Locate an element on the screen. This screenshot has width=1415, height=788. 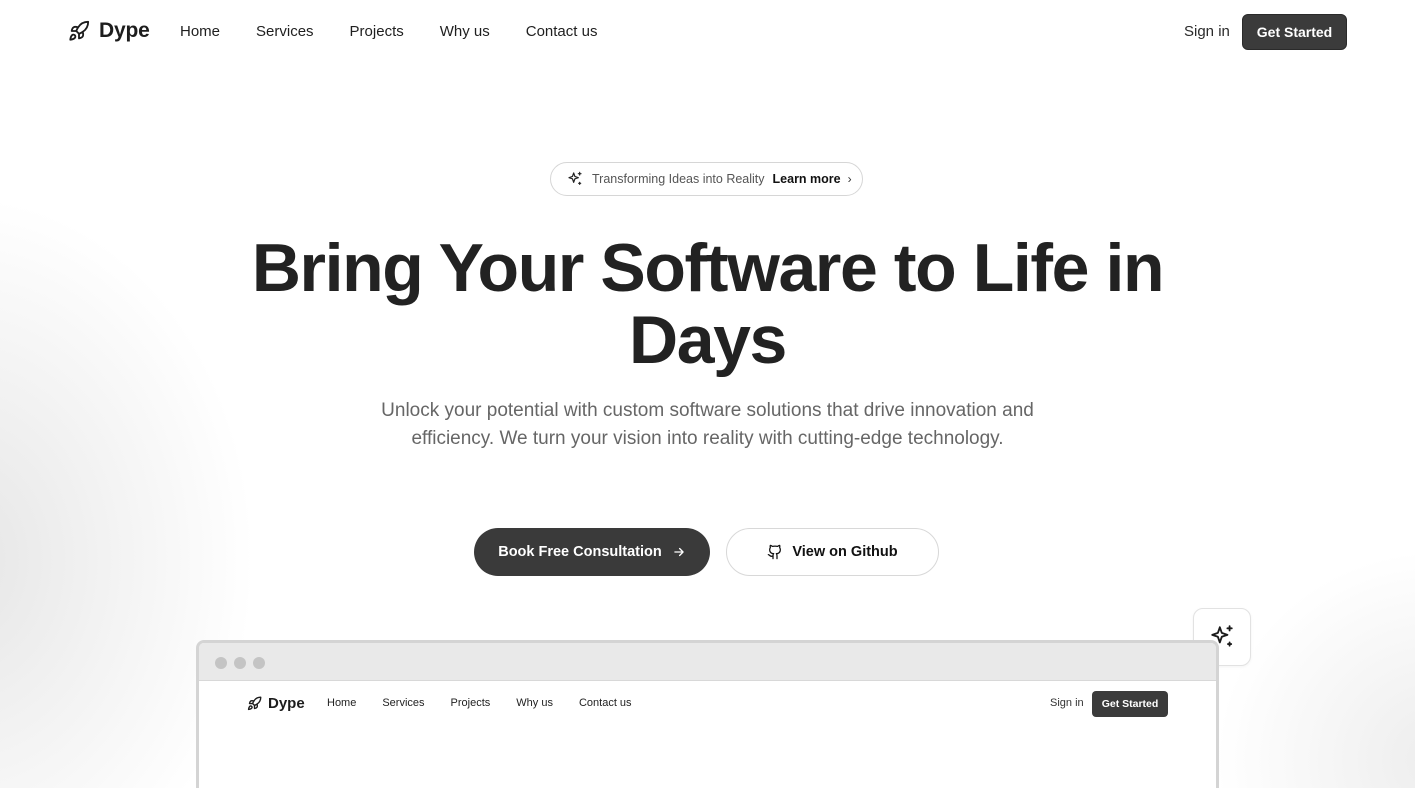
preview-sign-in: Sign in is located at coordinates (1067, 703).